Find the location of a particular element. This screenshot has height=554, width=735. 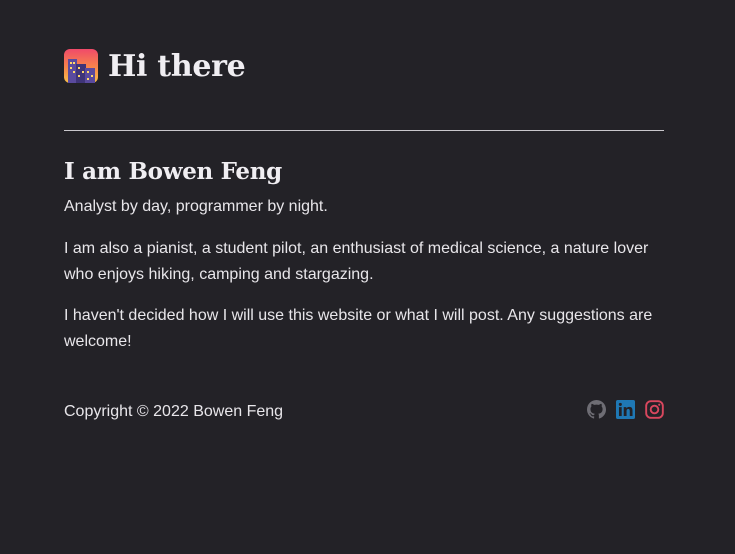

linkedin-link is located at coordinates (625, 409).